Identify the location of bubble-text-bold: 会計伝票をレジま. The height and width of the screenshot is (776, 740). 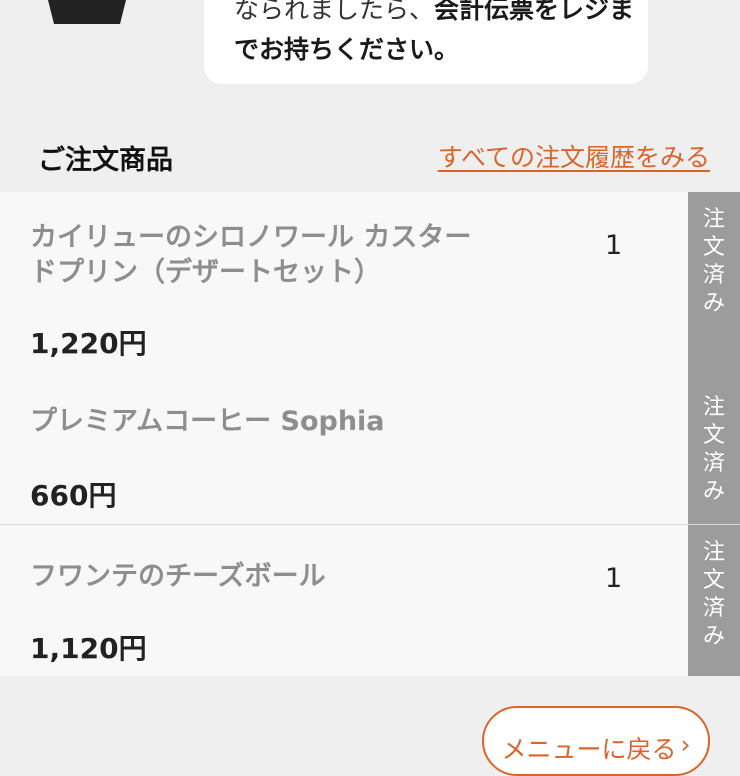
(534, 12).